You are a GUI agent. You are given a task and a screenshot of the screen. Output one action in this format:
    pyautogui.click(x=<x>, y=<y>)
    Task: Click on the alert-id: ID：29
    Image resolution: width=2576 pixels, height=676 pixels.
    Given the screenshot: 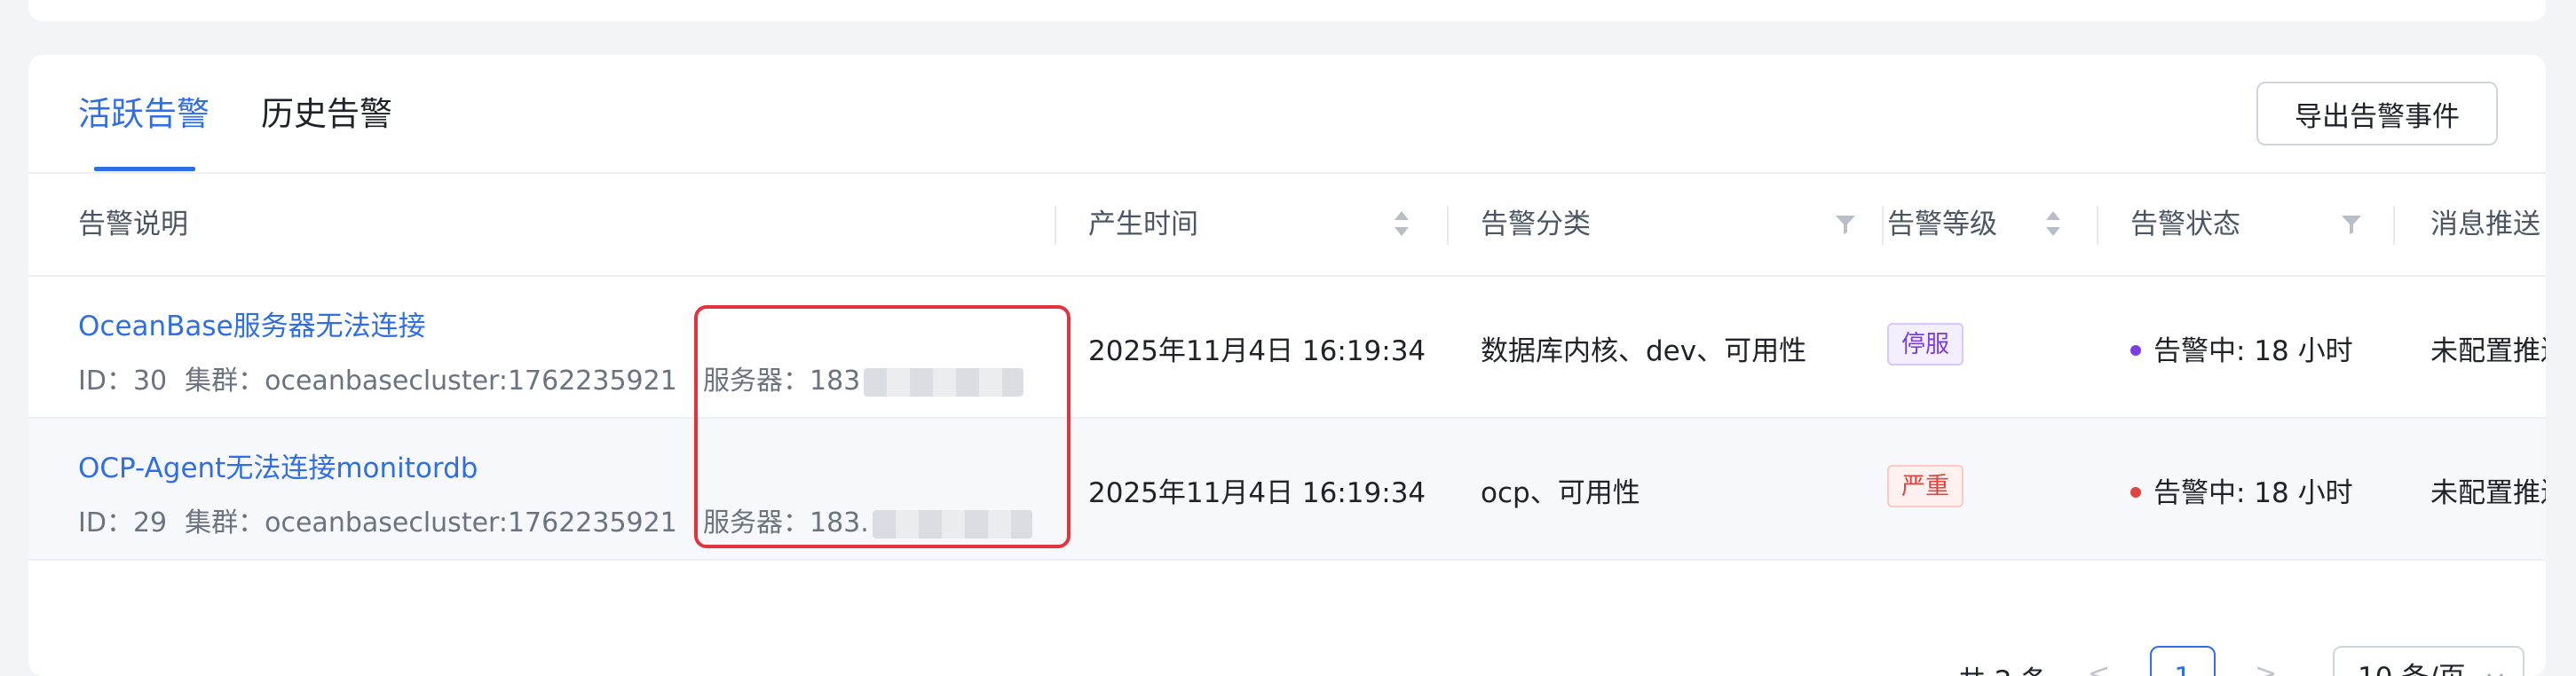 What is the action you would take?
    pyautogui.click(x=123, y=523)
    